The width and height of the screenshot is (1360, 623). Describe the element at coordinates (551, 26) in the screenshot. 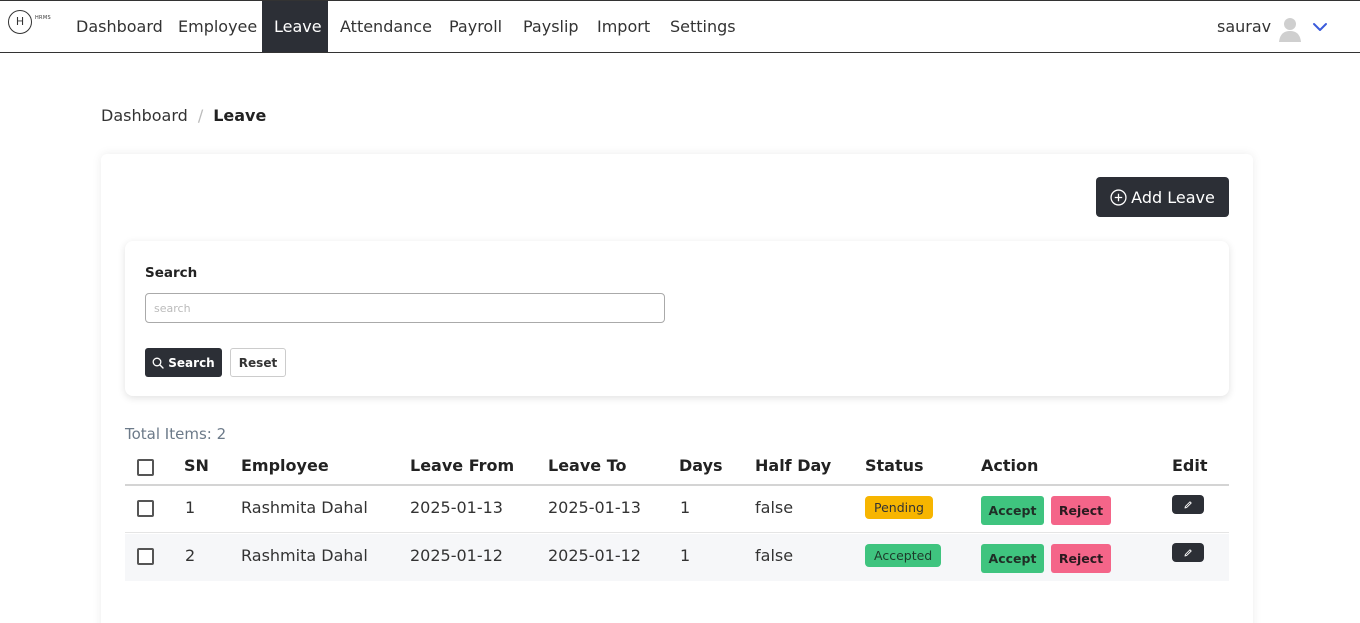

I see `nav-item-payslip: Payslip` at that location.